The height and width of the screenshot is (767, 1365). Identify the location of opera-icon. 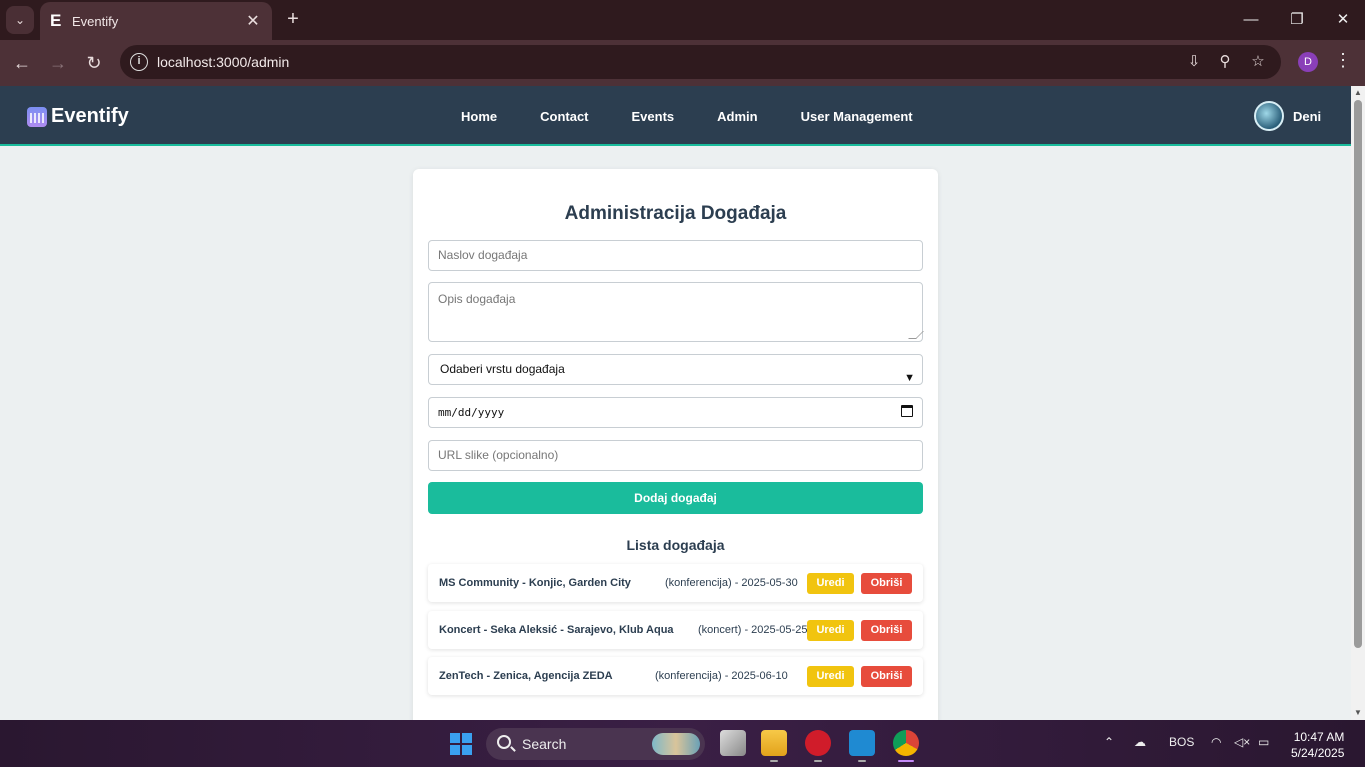
(818, 743).